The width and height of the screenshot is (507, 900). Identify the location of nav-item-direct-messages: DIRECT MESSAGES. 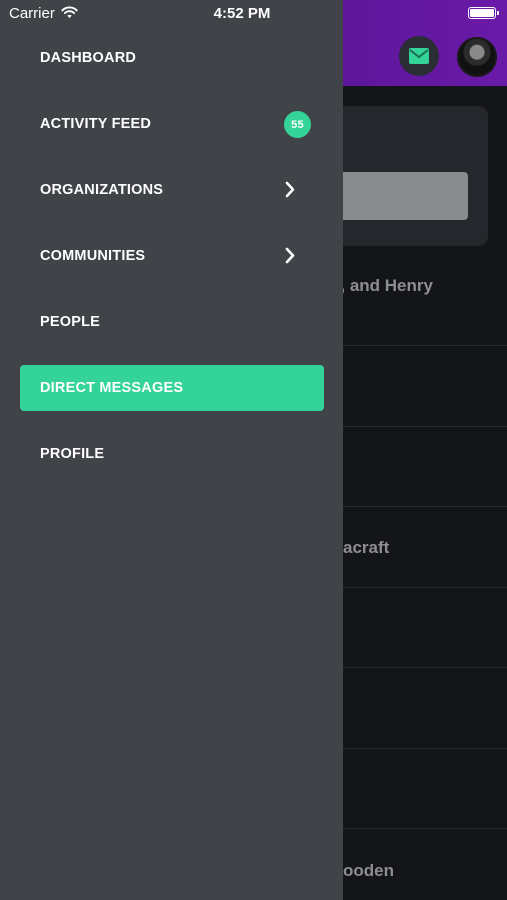
(172, 388).